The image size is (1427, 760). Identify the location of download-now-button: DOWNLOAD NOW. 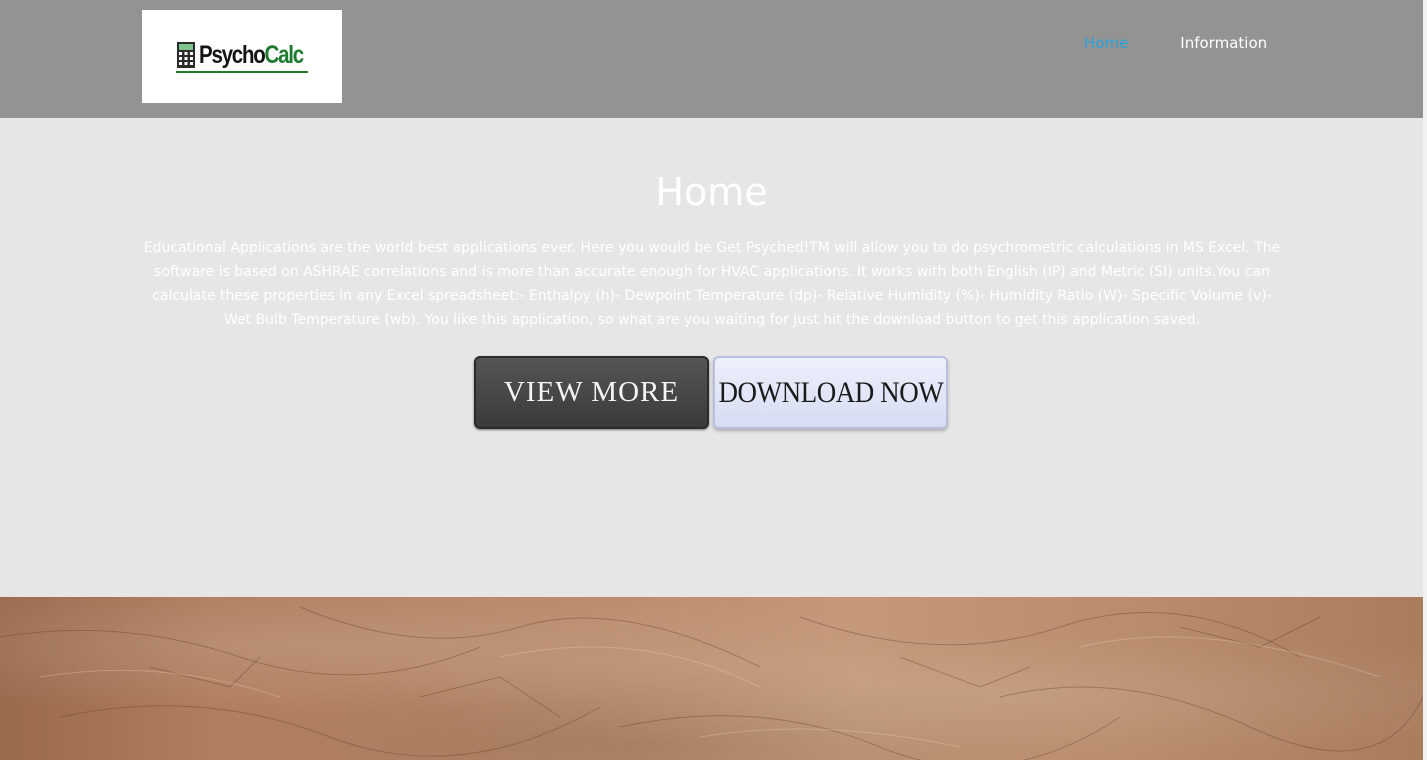
(830, 392).